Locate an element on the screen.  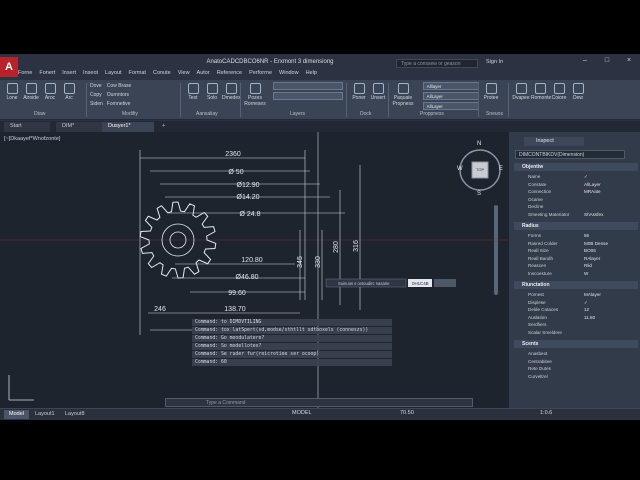
property-value: RAlayer is located at coordinates (592, 258).